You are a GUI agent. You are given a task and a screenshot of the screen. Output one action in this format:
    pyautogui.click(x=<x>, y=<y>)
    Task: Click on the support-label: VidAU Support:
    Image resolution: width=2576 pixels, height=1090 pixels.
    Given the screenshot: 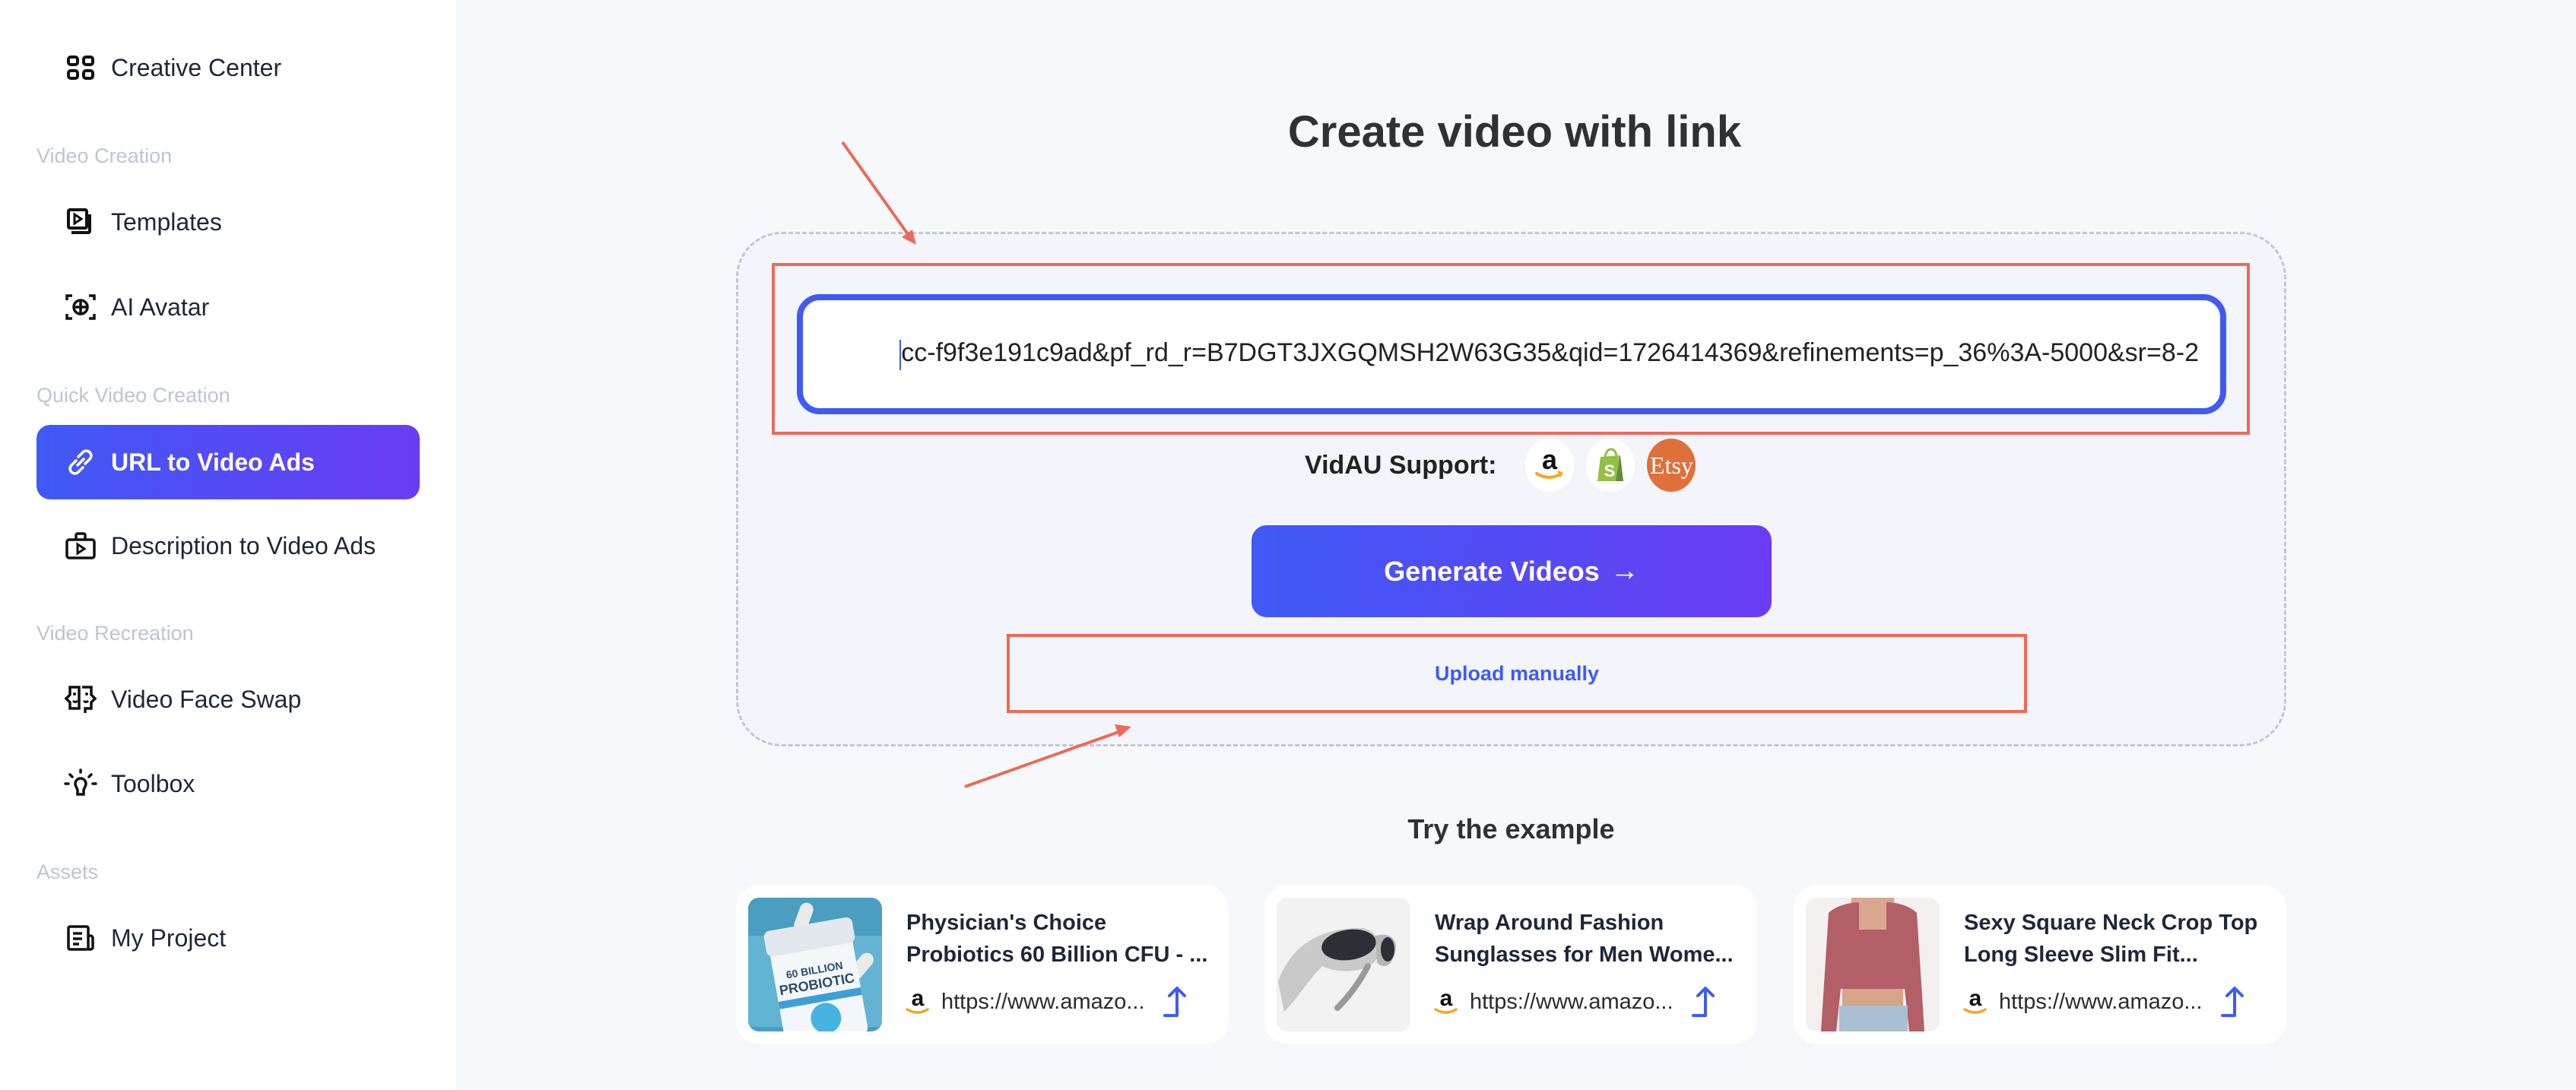 What is the action you would take?
    pyautogui.click(x=1401, y=465)
    